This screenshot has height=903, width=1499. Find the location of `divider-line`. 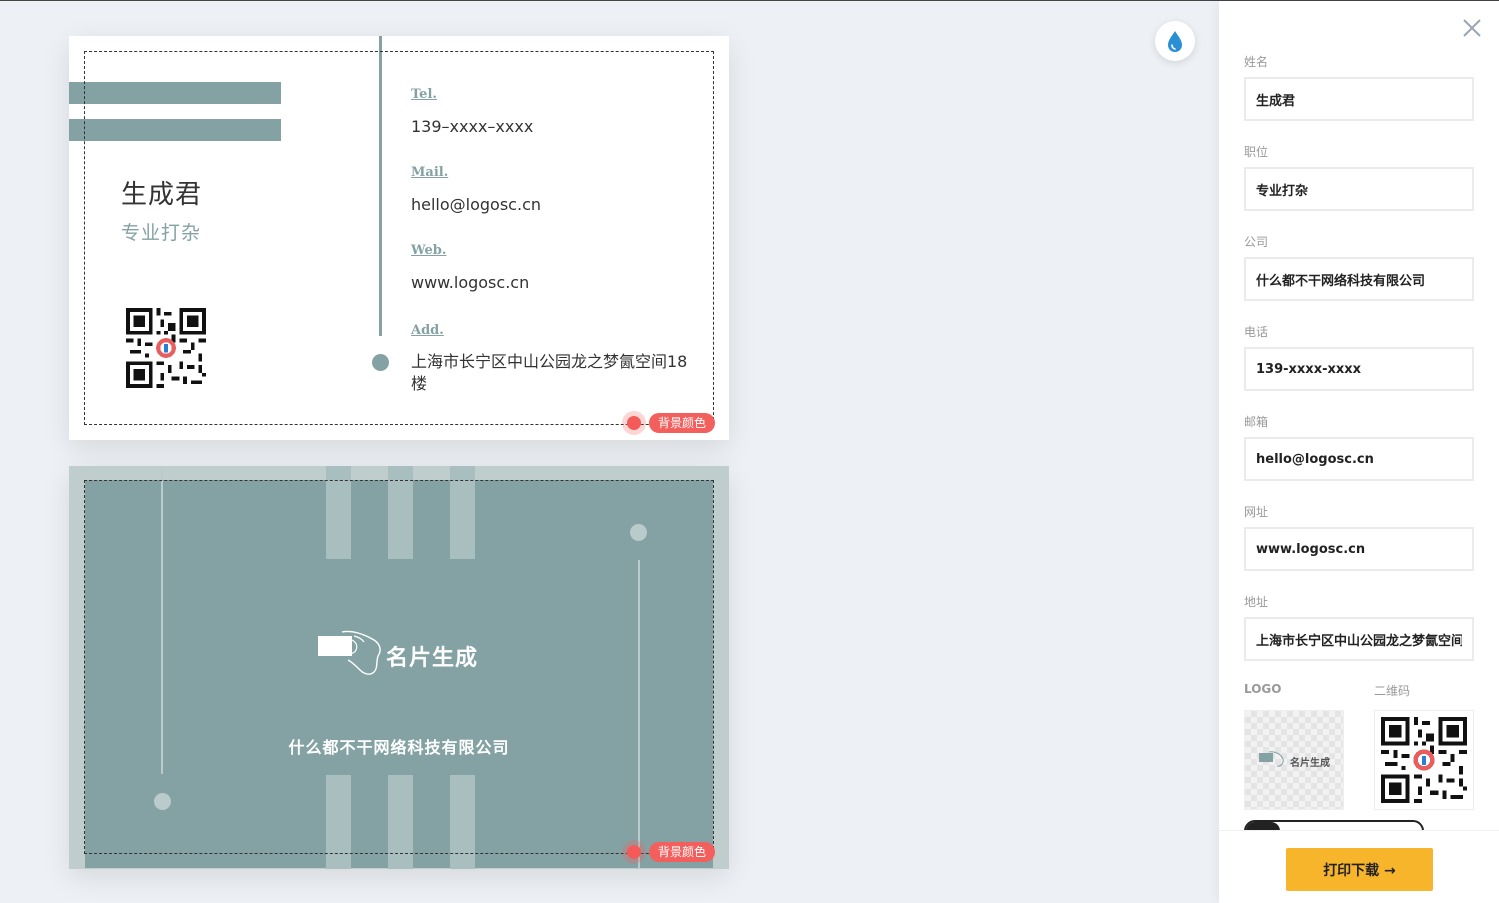

divider-line is located at coordinates (380, 186).